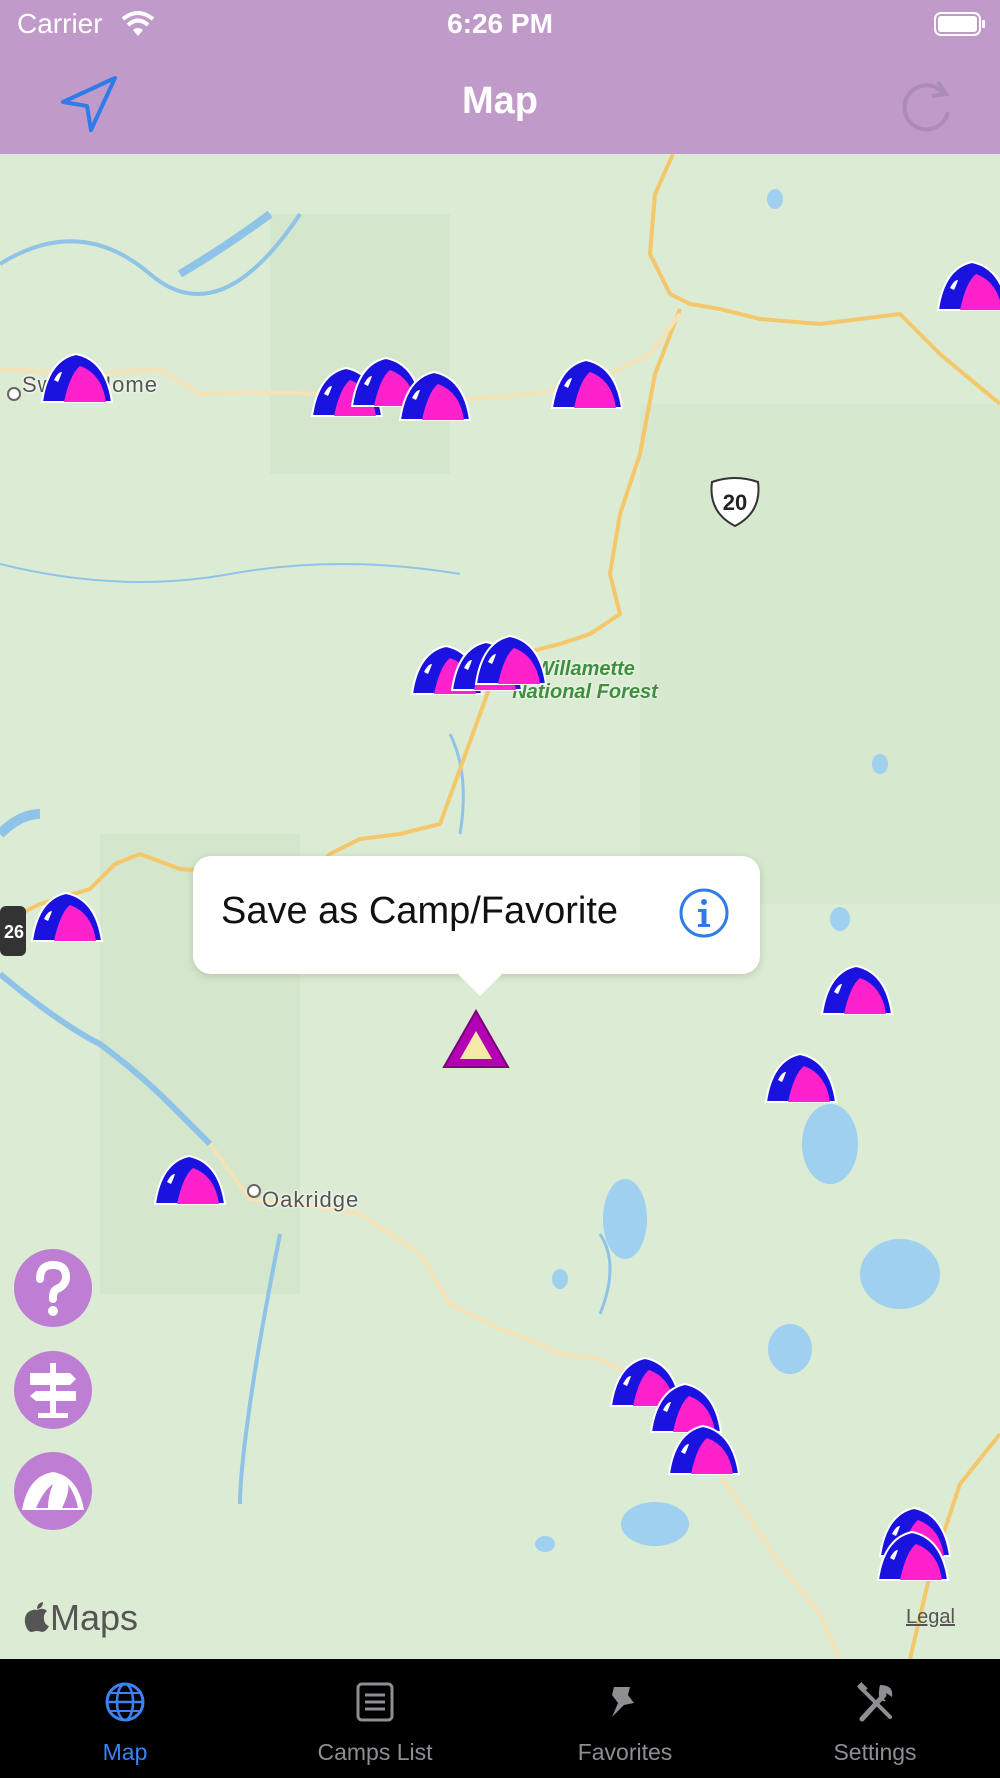 Image resolution: width=1000 pixels, height=1778 pixels. What do you see at coordinates (53, 1288) in the screenshot?
I see `help-button` at bounding box center [53, 1288].